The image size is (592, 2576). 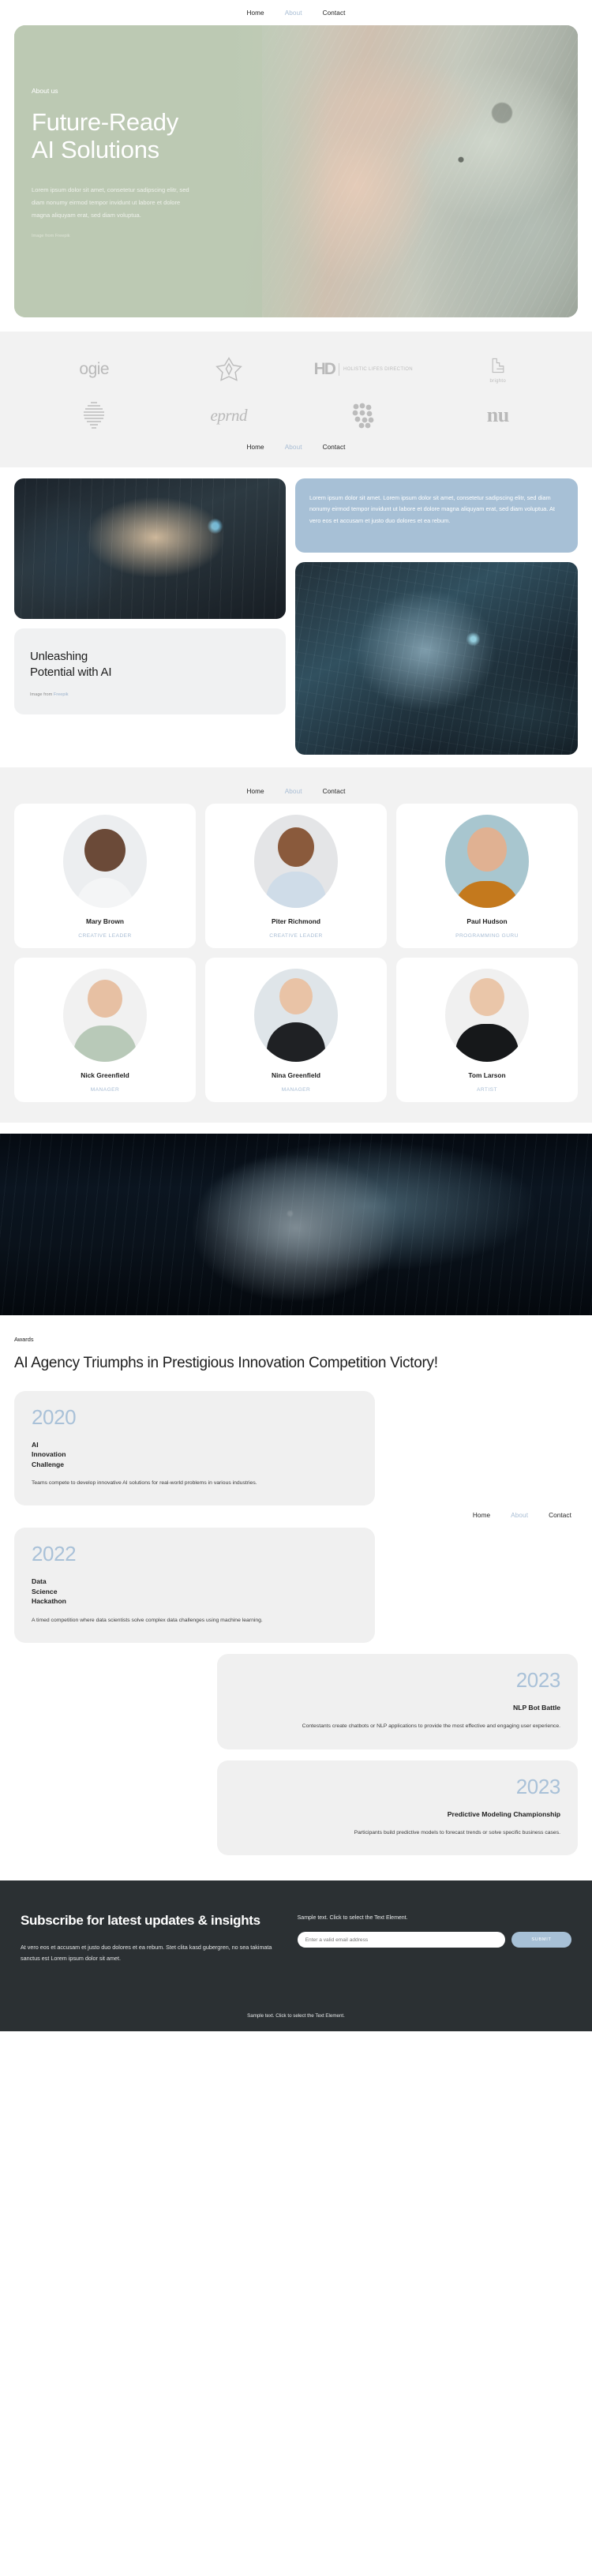 I want to click on award-year: 2020, so click(x=54, y=1416).